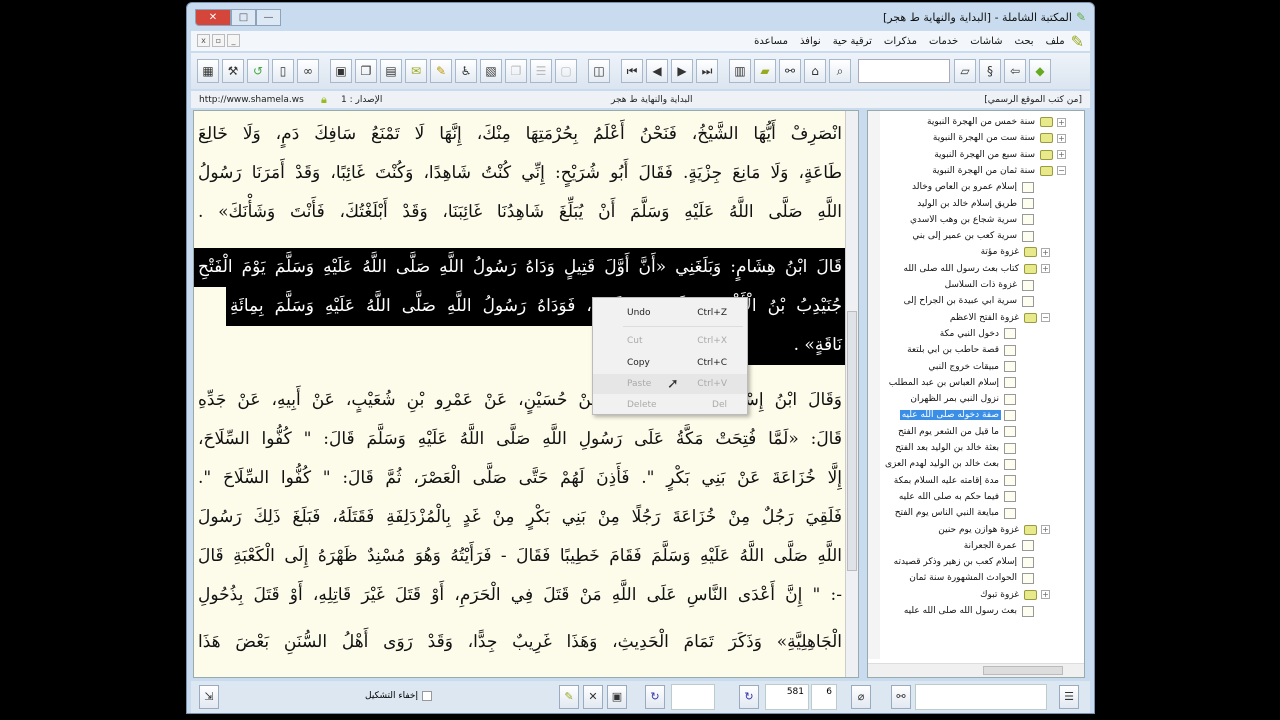 The width and height of the screenshot is (1280, 720). What do you see at coordinates (203, 40) in the screenshot?
I see `mdi-close-button: x` at bounding box center [203, 40].